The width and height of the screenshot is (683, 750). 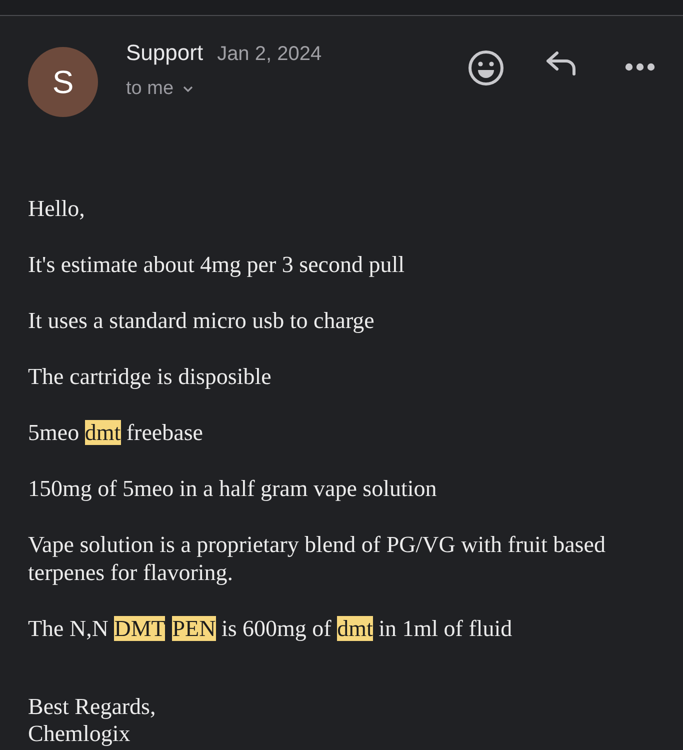 I want to click on body-paragraph: 150mg of 5meo in a half gram vape solution, so click(x=233, y=489).